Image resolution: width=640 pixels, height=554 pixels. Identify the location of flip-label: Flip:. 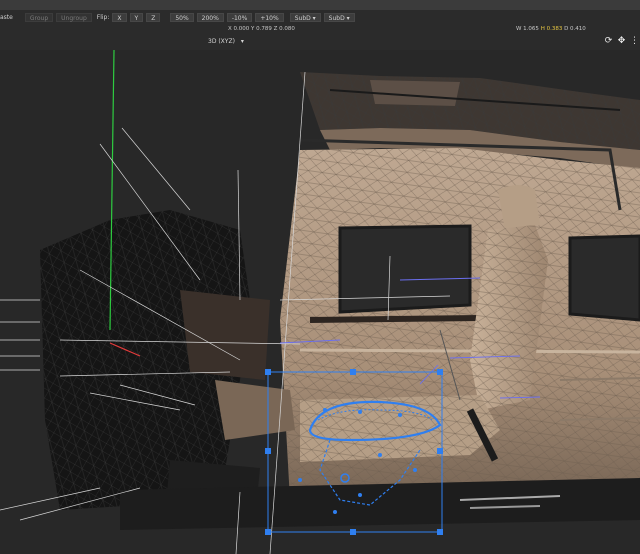
(103, 17).